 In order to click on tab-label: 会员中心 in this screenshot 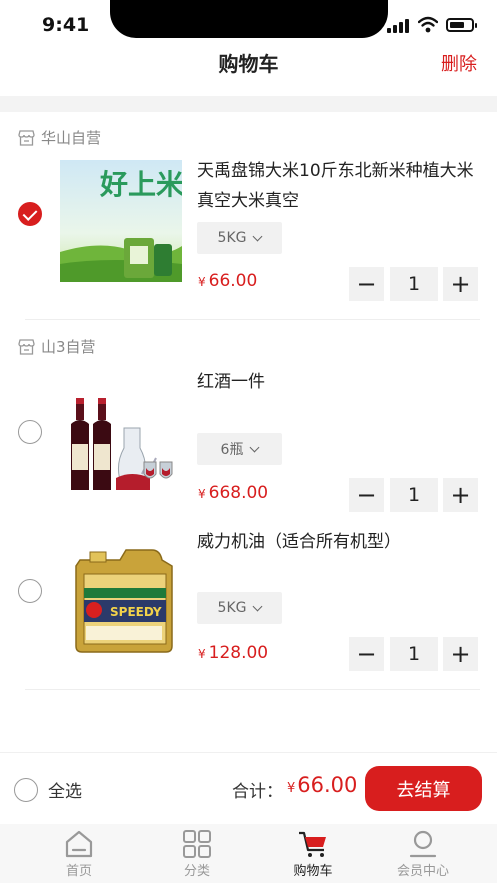, I will do `click(422, 871)`.